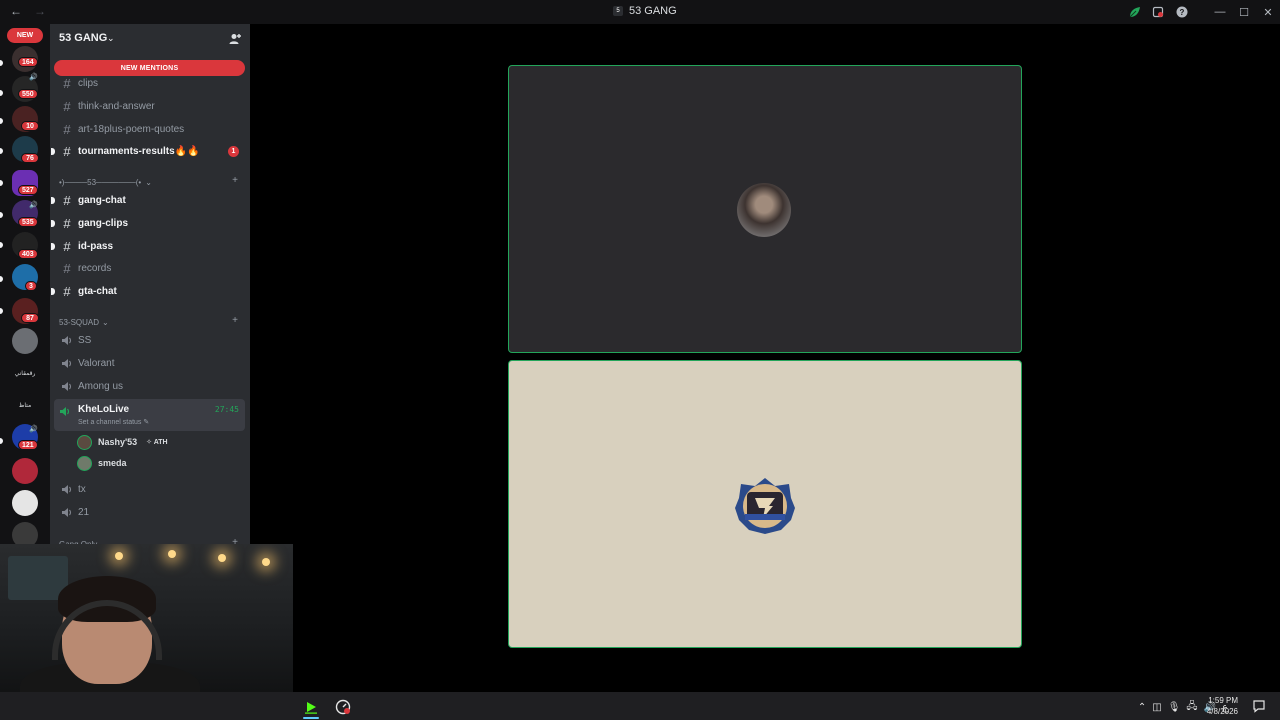 The image size is (1280, 720). Describe the element at coordinates (149, 268) in the screenshot. I see `channel-records: # records` at that location.